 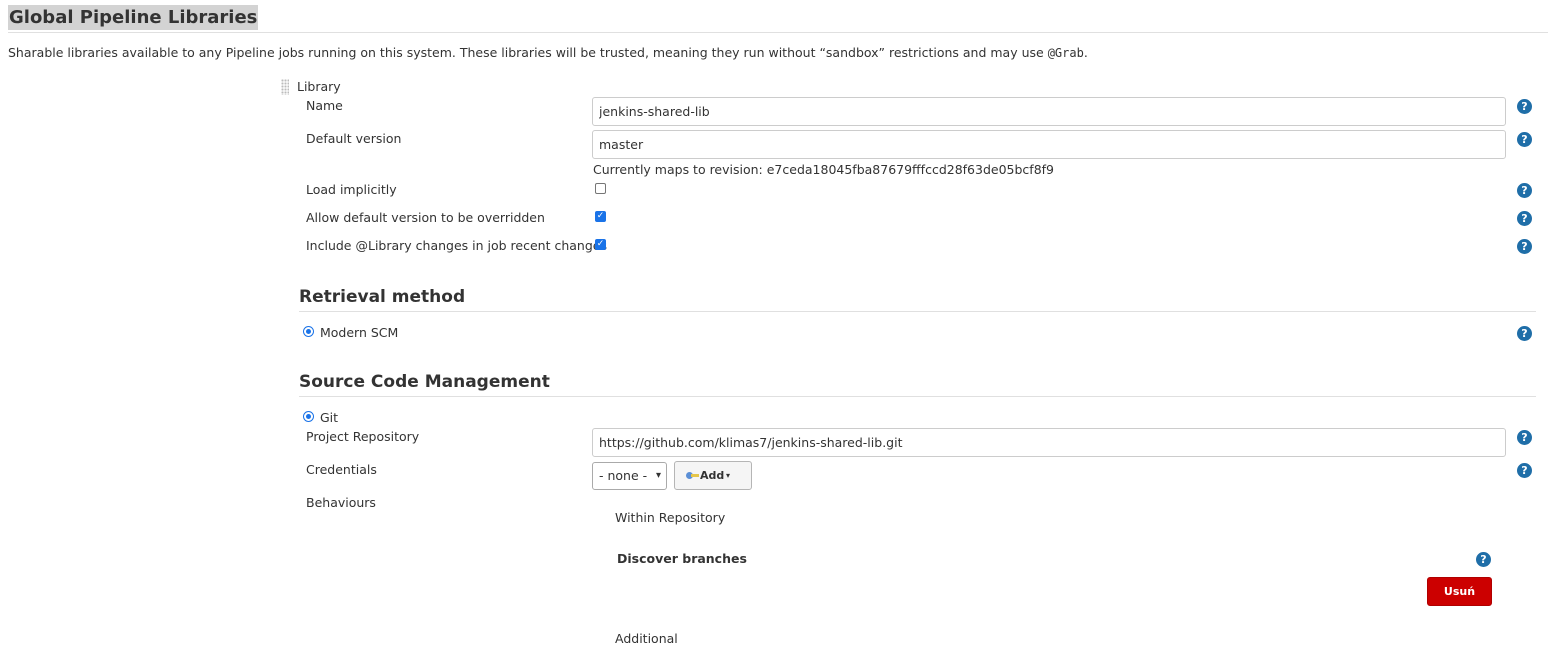 I want to click on project-repository-input, so click(x=1049, y=442).